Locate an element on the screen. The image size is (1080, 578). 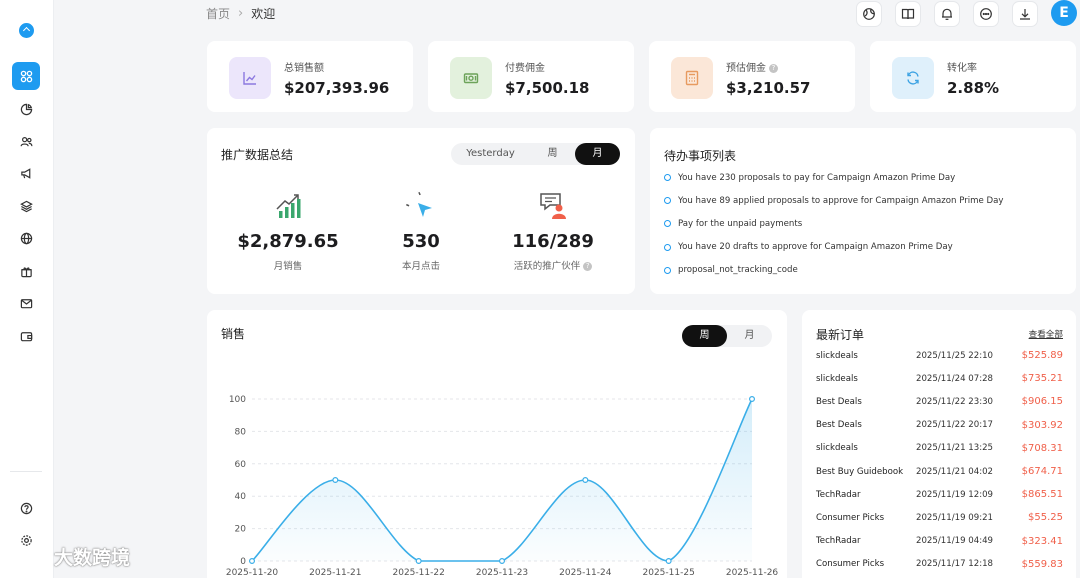
help-icon is located at coordinates (26, 508).